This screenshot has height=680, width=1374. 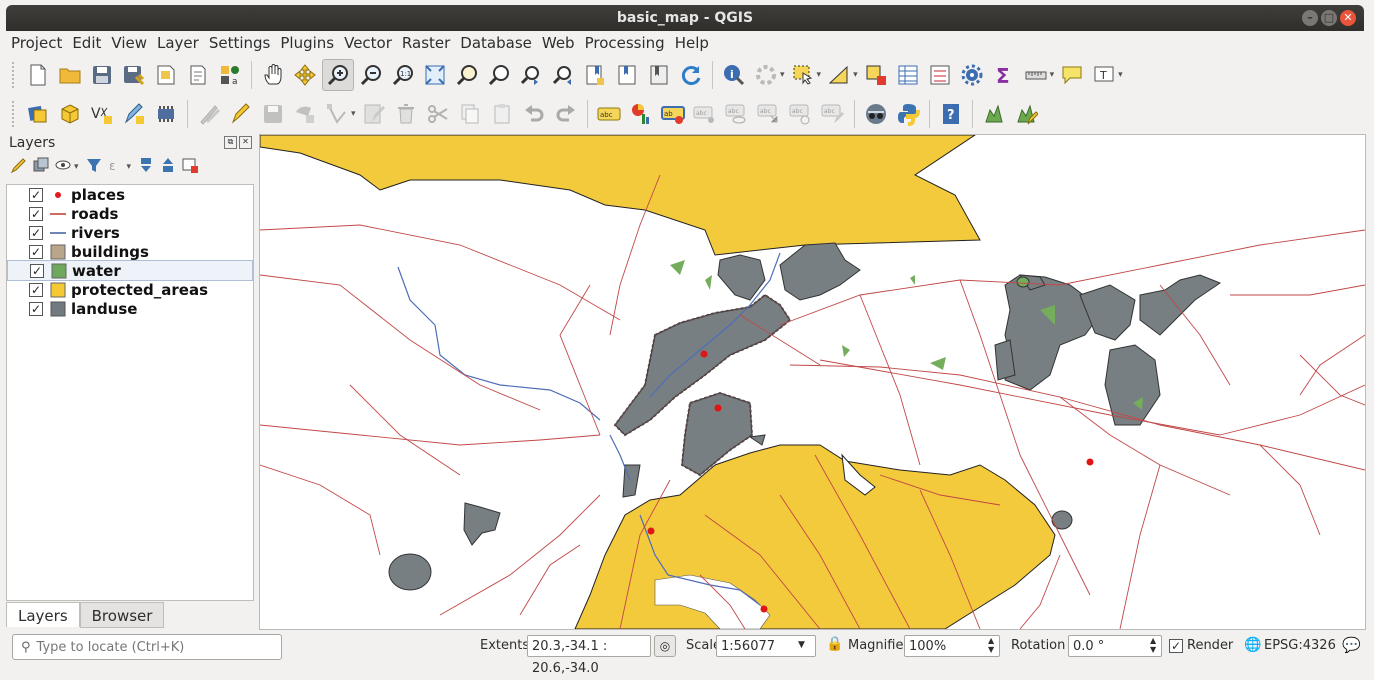 What do you see at coordinates (15, 114) in the screenshot?
I see `toolbar-grip` at bounding box center [15, 114].